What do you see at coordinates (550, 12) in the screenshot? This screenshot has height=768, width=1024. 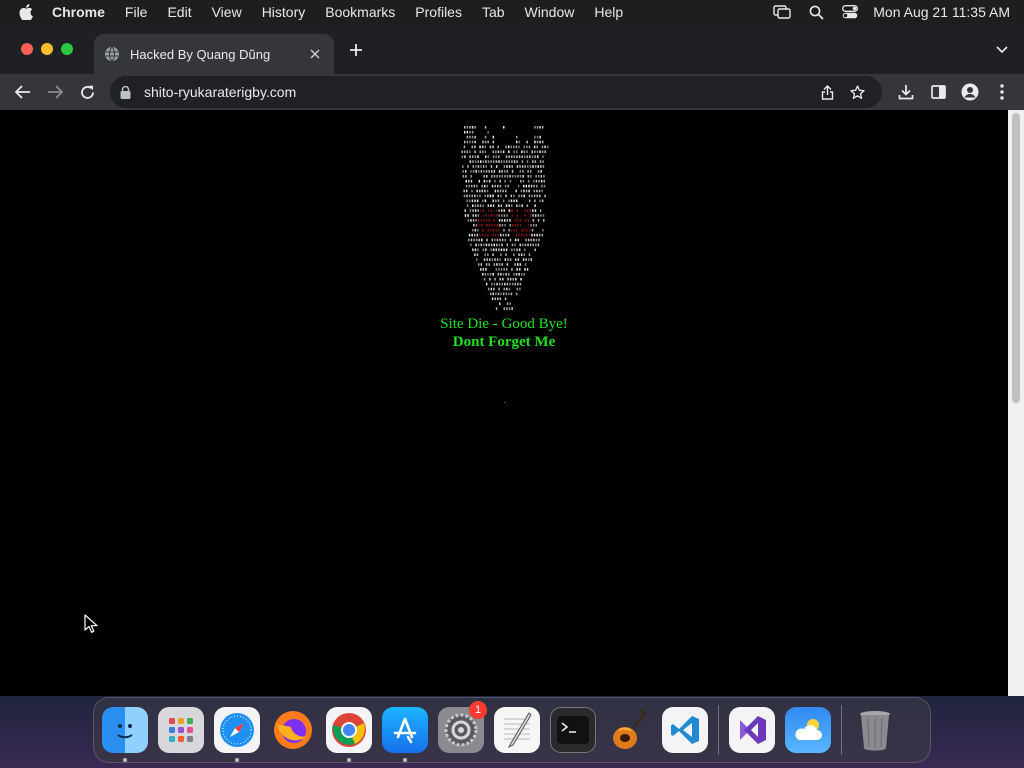 I see `menu-window: Window` at bounding box center [550, 12].